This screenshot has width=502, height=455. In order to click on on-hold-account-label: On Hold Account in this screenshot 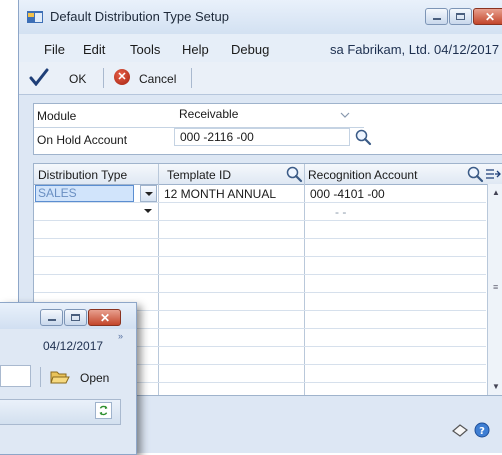, I will do `click(82, 140)`.